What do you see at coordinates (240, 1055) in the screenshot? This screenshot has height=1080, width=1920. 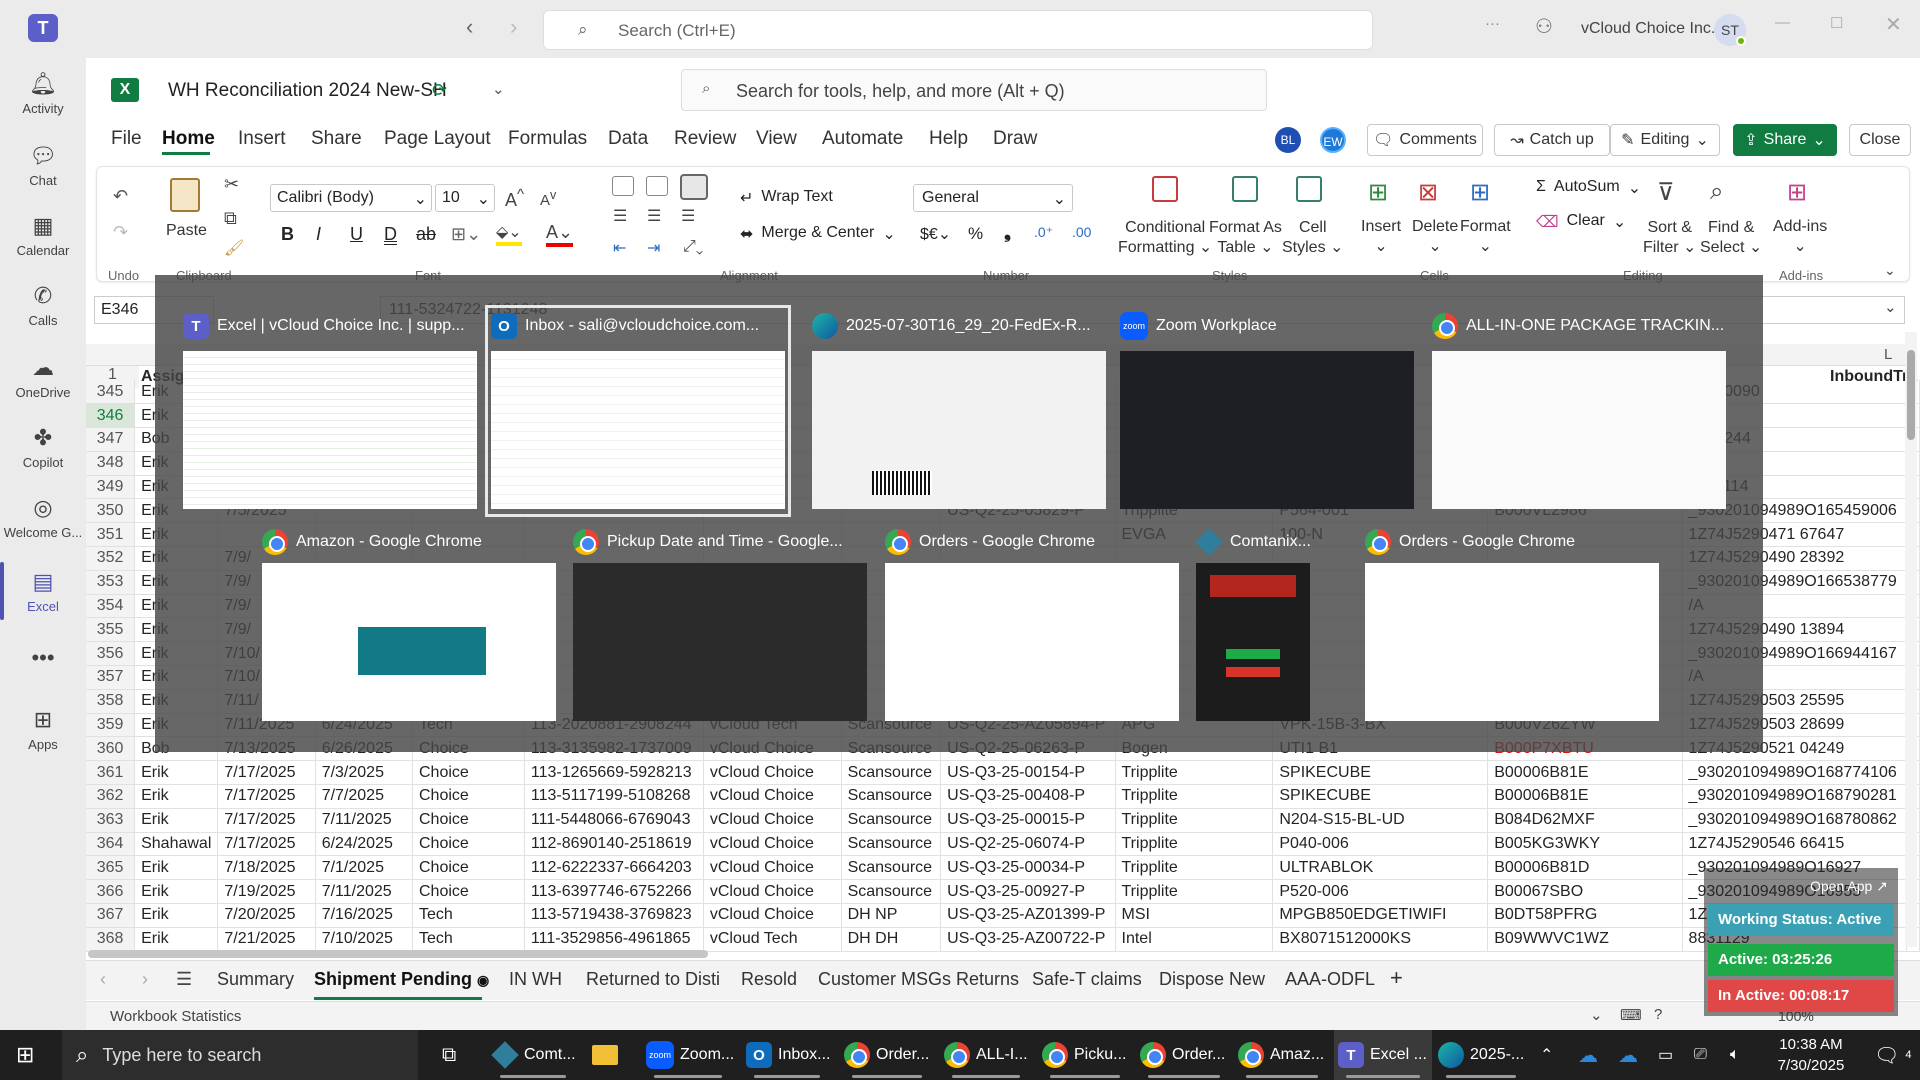 I see `taskbar-search: ⌕ Type here to search` at bounding box center [240, 1055].